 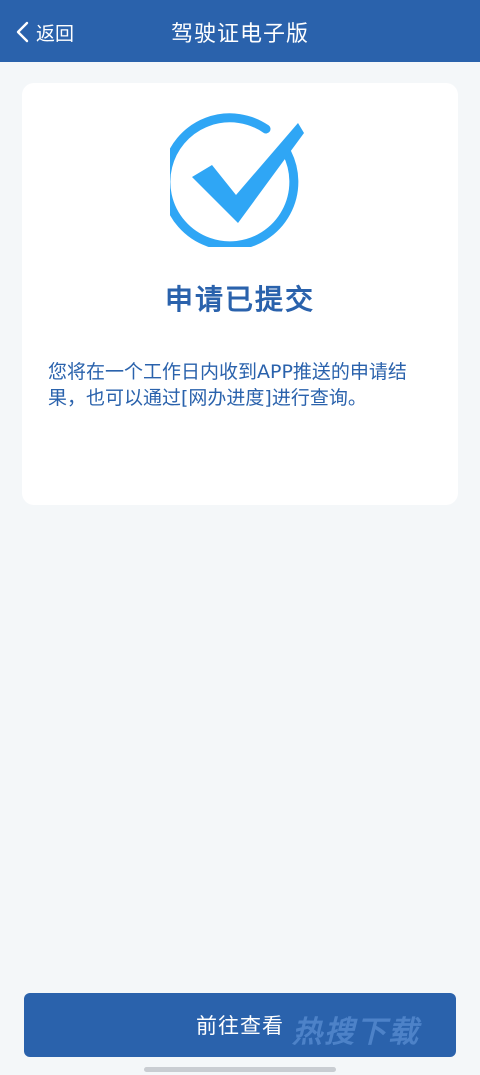 I want to click on status-title: 申请已提交, so click(x=239, y=299).